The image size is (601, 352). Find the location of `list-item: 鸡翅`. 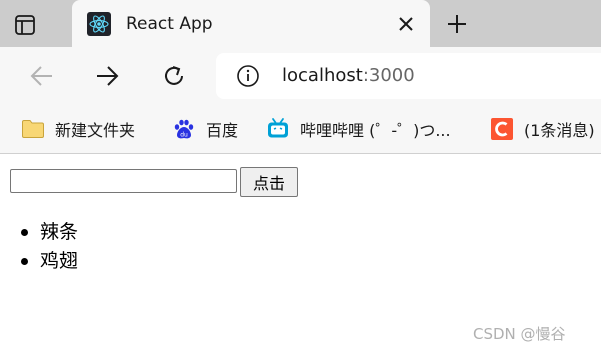

list-item: 鸡翅 is located at coordinates (50, 261).